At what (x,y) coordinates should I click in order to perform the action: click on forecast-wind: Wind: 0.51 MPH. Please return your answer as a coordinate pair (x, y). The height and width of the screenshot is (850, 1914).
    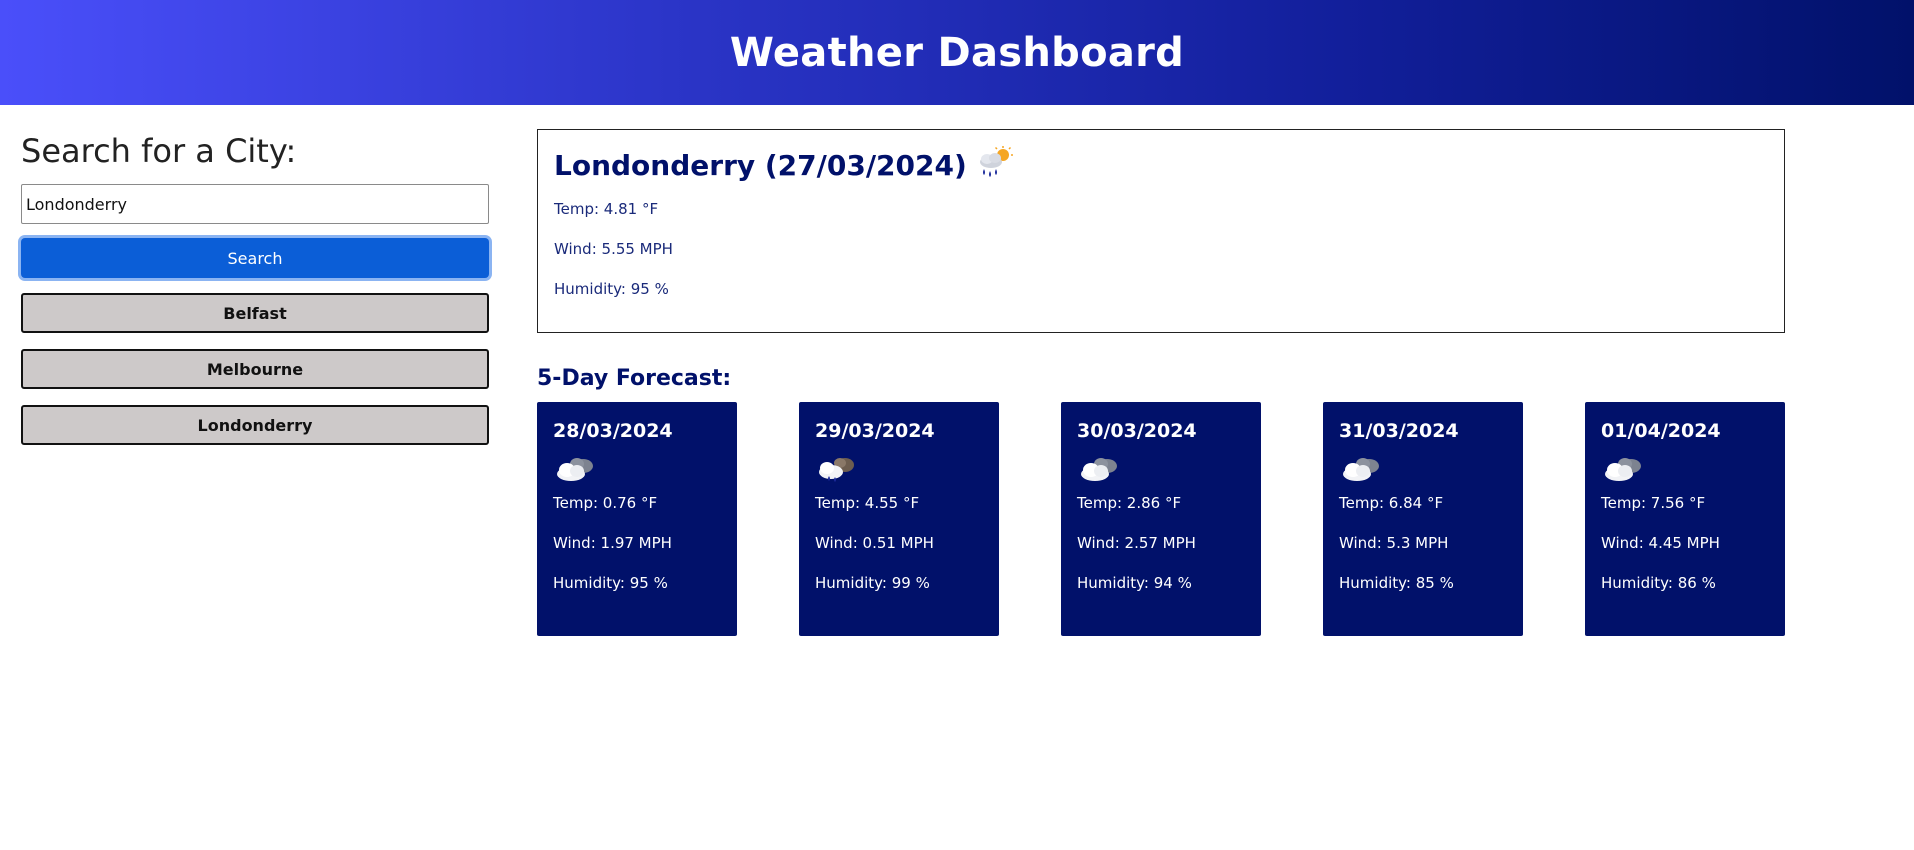
    Looking at the image, I should click on (874, 543).